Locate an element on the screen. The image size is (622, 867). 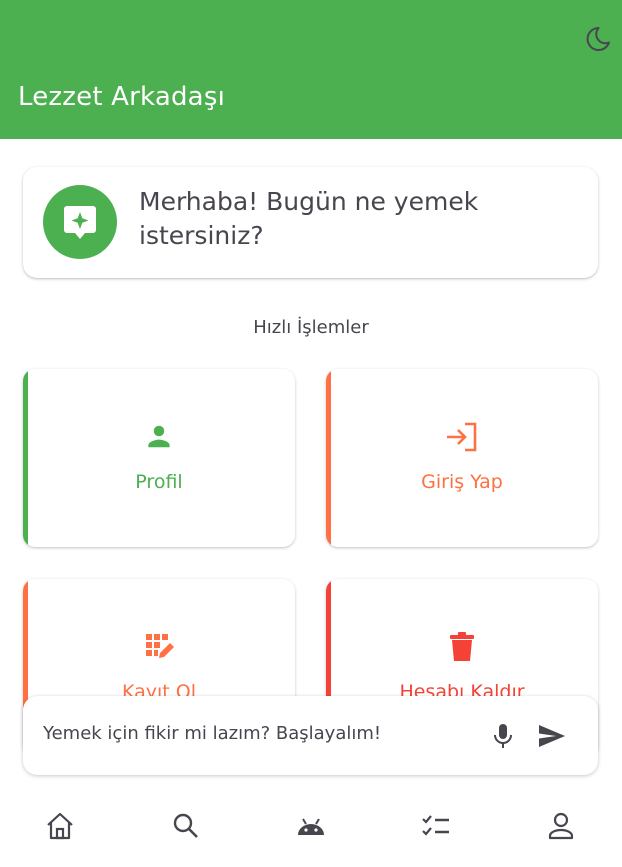
checklist-icon is located at coordinates (436, 826).